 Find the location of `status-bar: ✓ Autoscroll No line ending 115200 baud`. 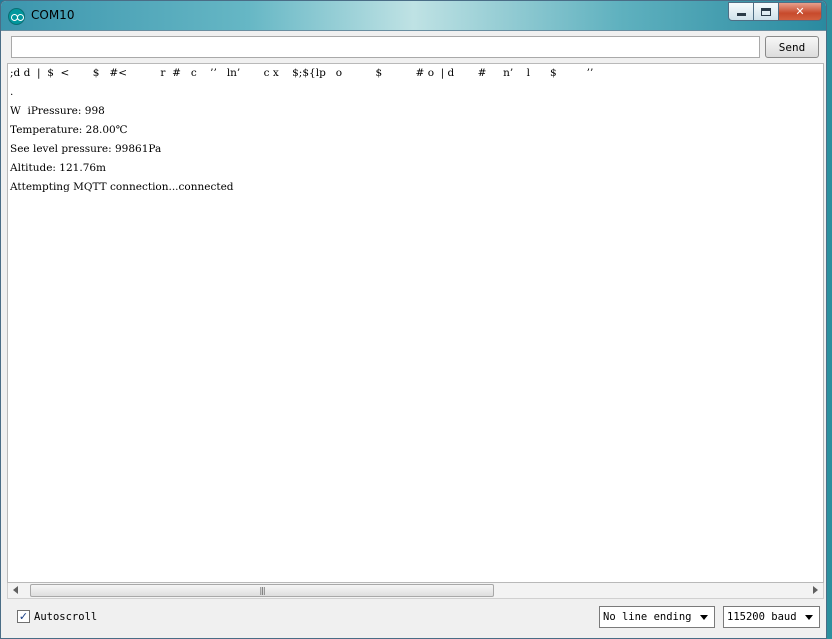

status-bar: ✓ Autoscroll No line ending 115200 baud is located at coordinates (413, 619).